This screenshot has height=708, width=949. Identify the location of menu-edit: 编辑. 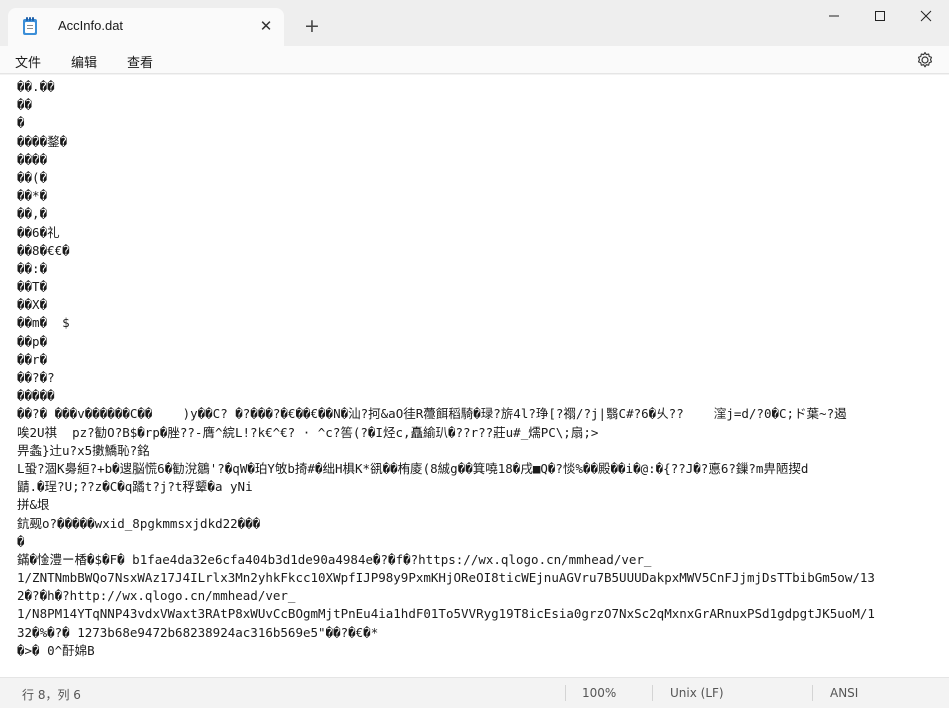
(84, 61).